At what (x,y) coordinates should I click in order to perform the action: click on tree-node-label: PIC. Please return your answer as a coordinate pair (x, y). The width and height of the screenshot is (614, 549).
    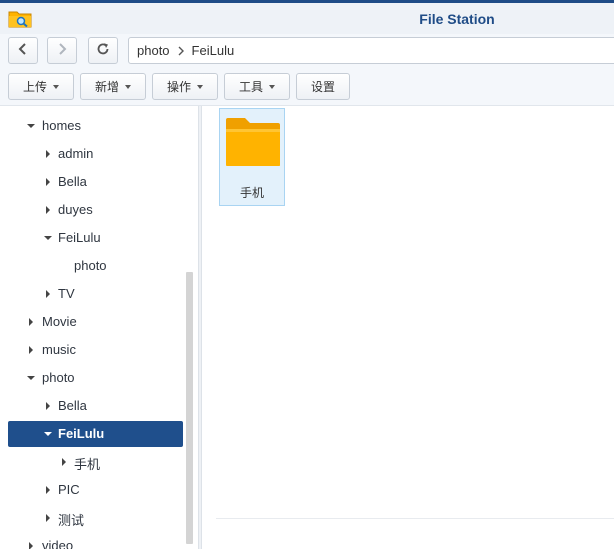
    Looking at the image, I should click on (69, 489).